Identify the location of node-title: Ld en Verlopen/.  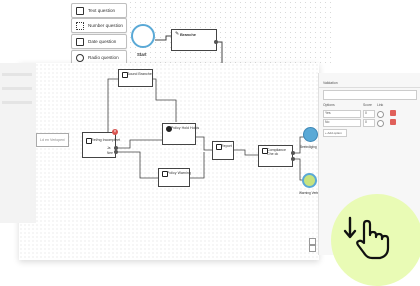
(53, 140).